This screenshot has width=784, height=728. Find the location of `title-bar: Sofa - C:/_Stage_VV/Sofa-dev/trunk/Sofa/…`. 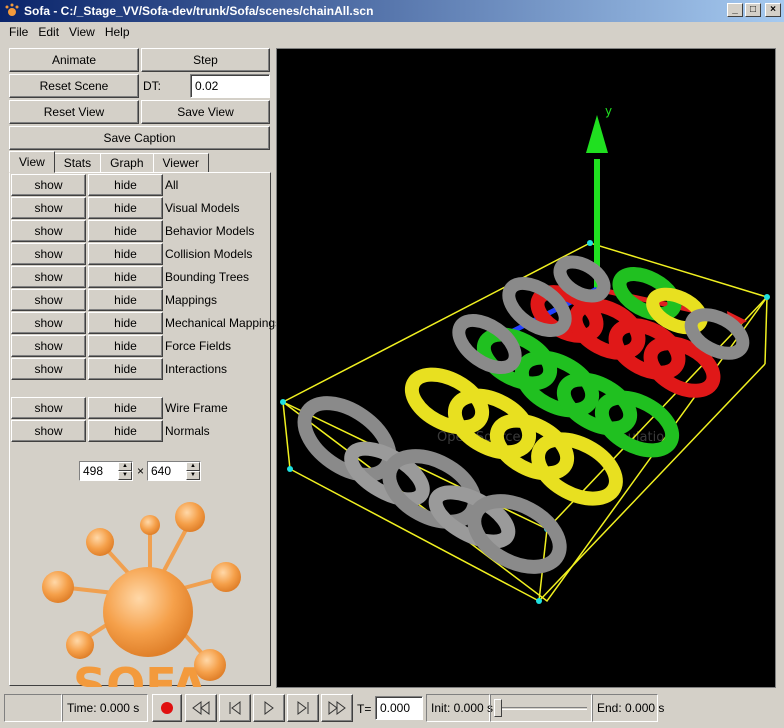

title-bar: Sofa - C:/_Stage_VV/Sofa-dev/trunk/Sofa/… is located at coordinates (392, 11).